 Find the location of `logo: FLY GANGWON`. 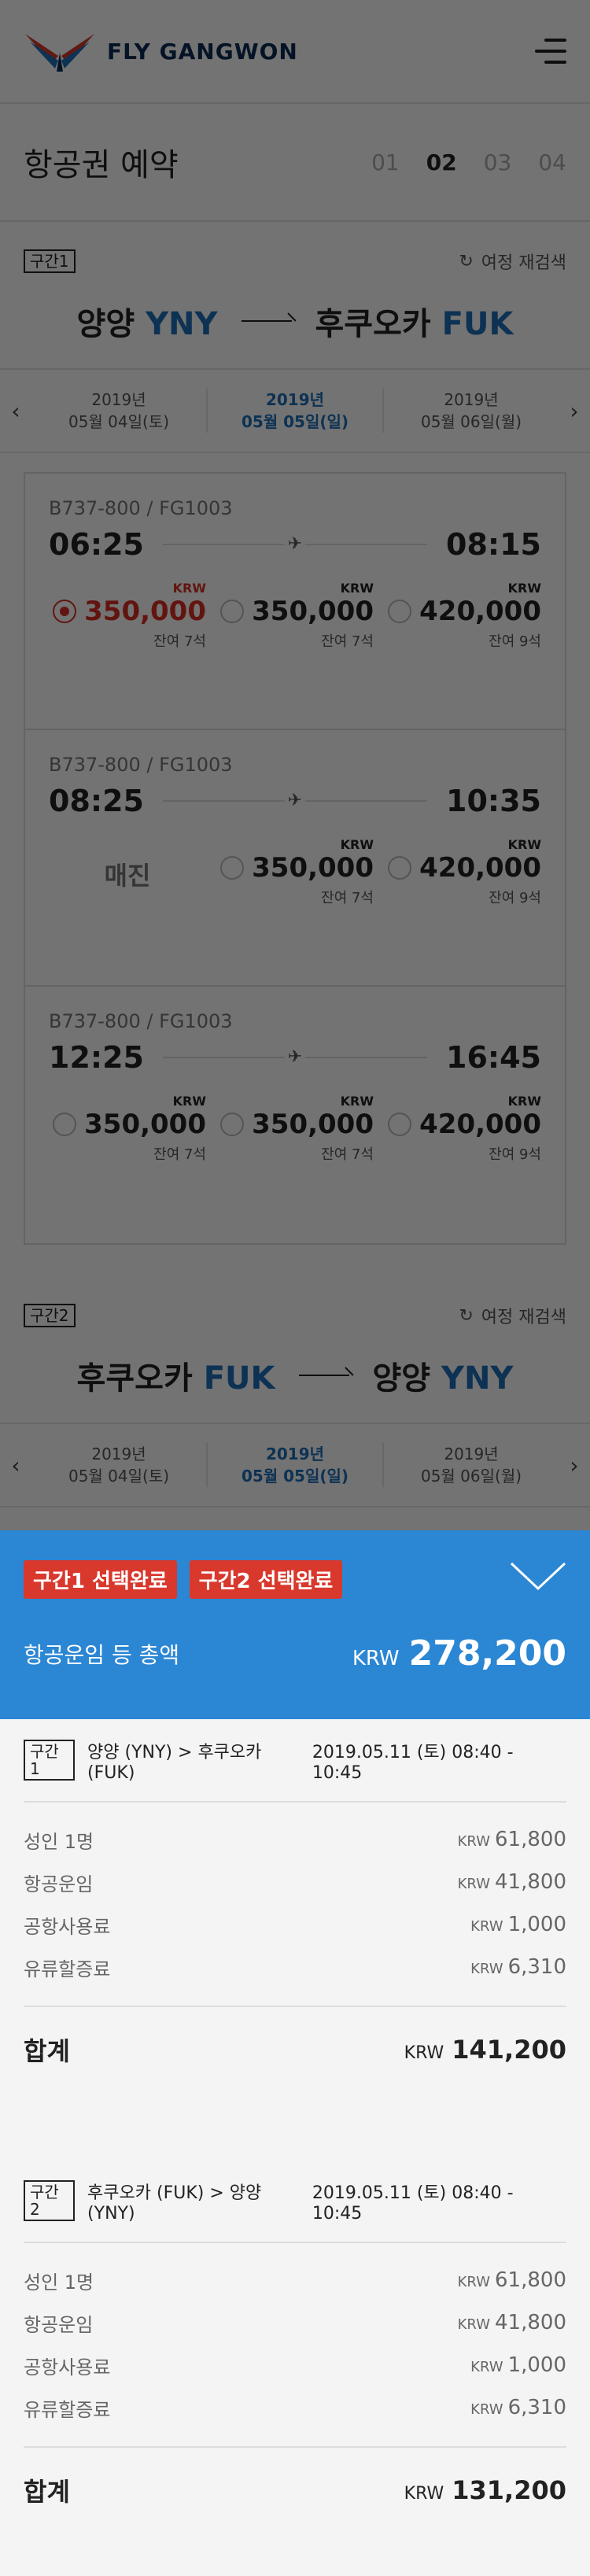

logo: FLY GANGWON is located at coordinates (161, 51).